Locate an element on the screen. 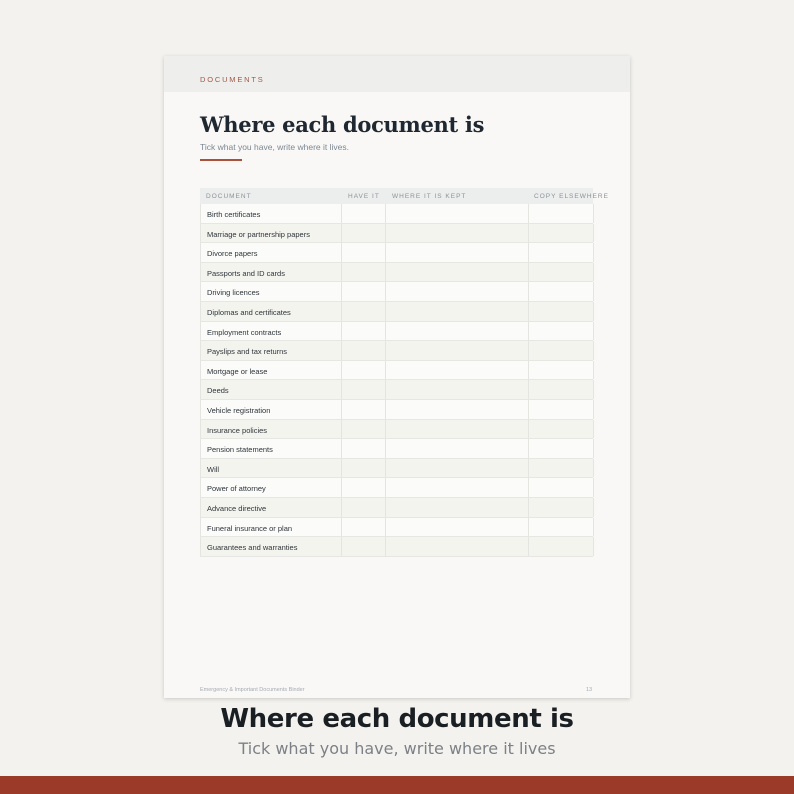 This screenshot has height=794, width=794. page-header: DOCUMENTS is located at coordinates (397, 74).